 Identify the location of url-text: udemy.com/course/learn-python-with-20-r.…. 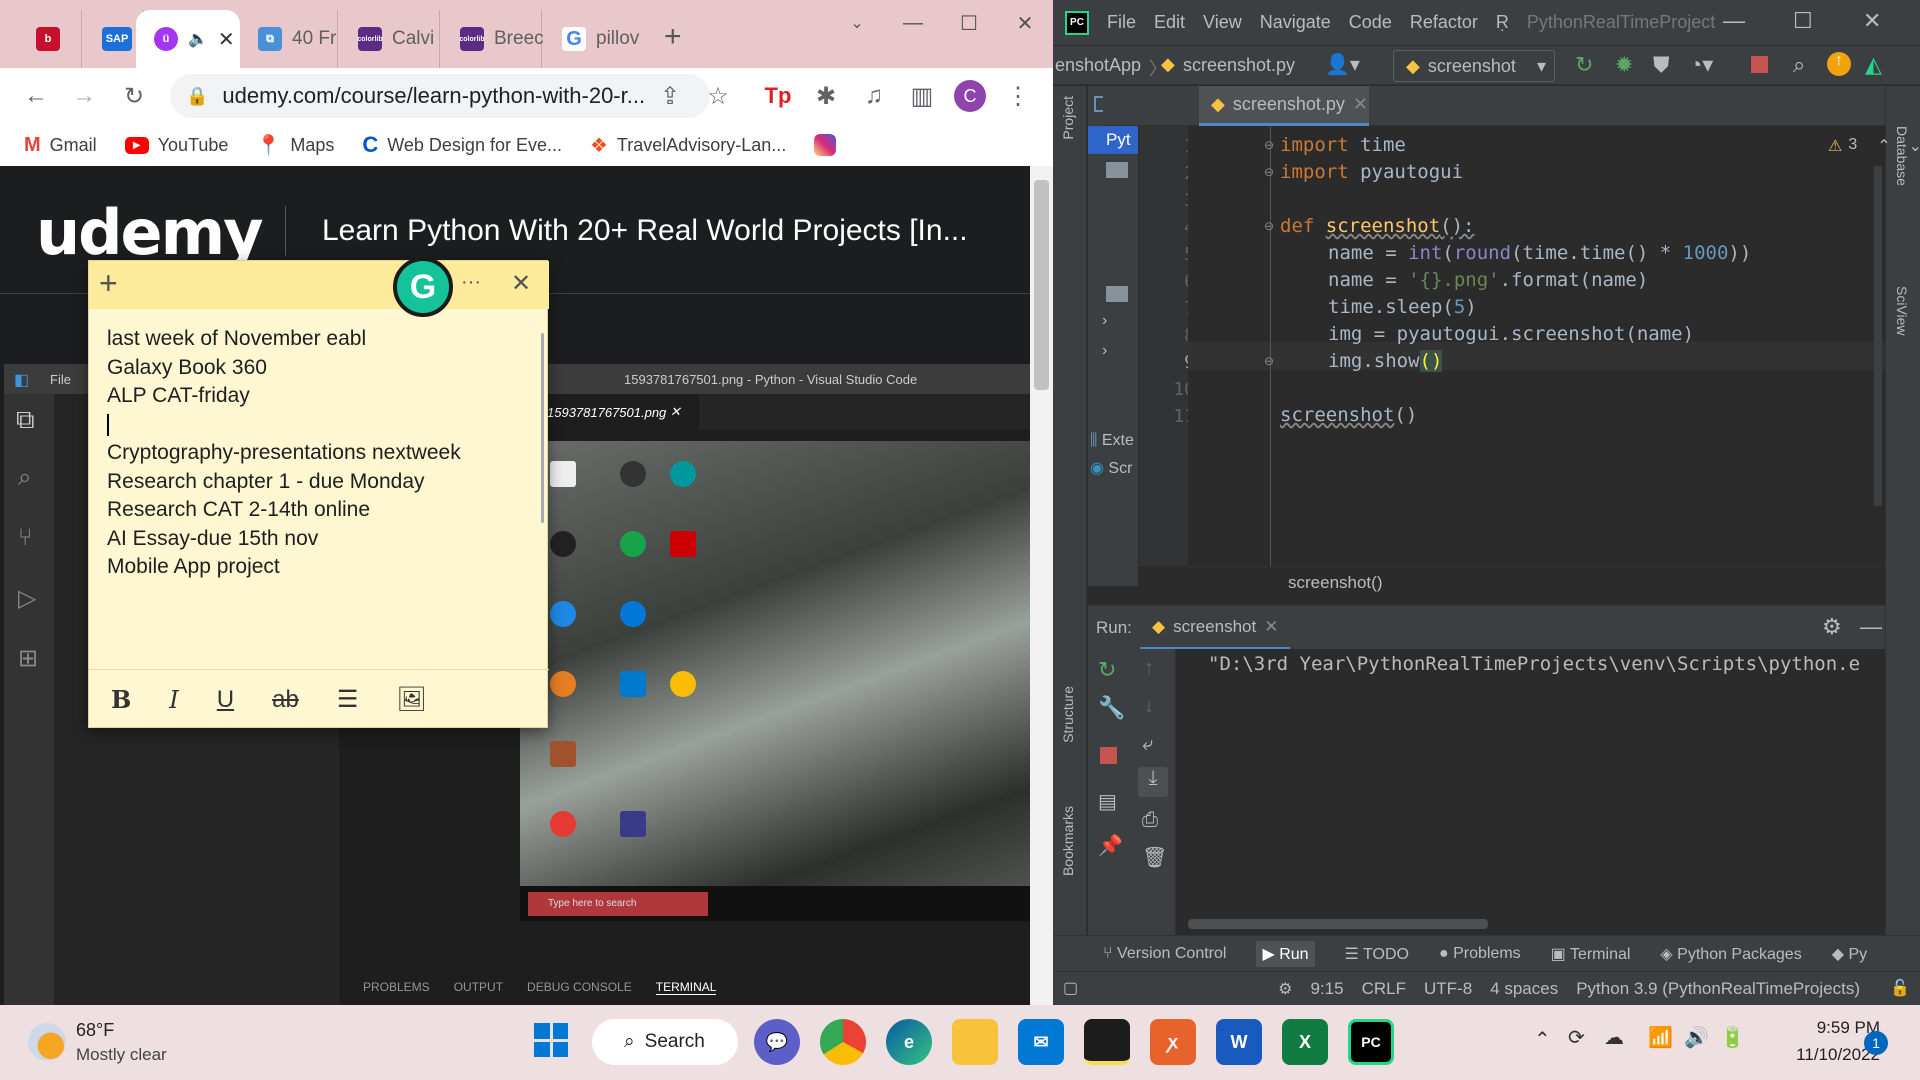
(433, 96).